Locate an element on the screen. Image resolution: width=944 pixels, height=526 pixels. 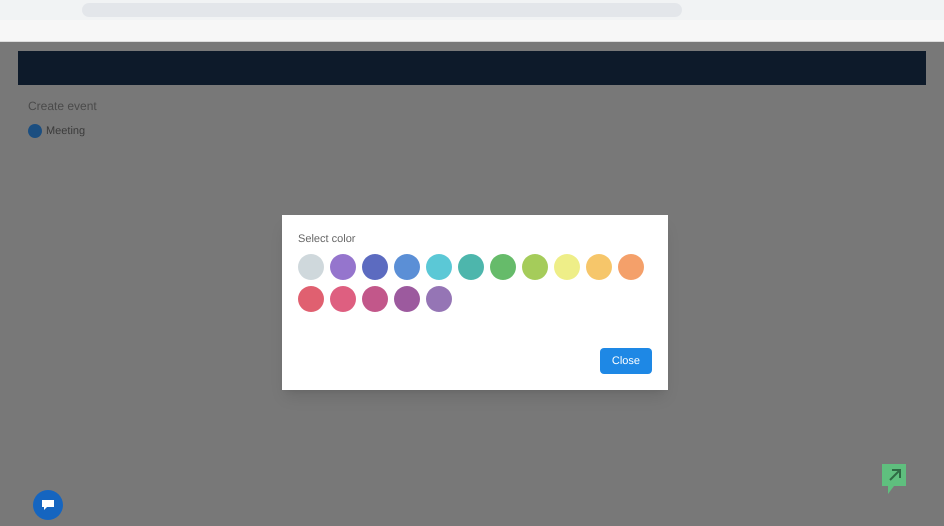
chat-icon is located at coordinates (48, 505).